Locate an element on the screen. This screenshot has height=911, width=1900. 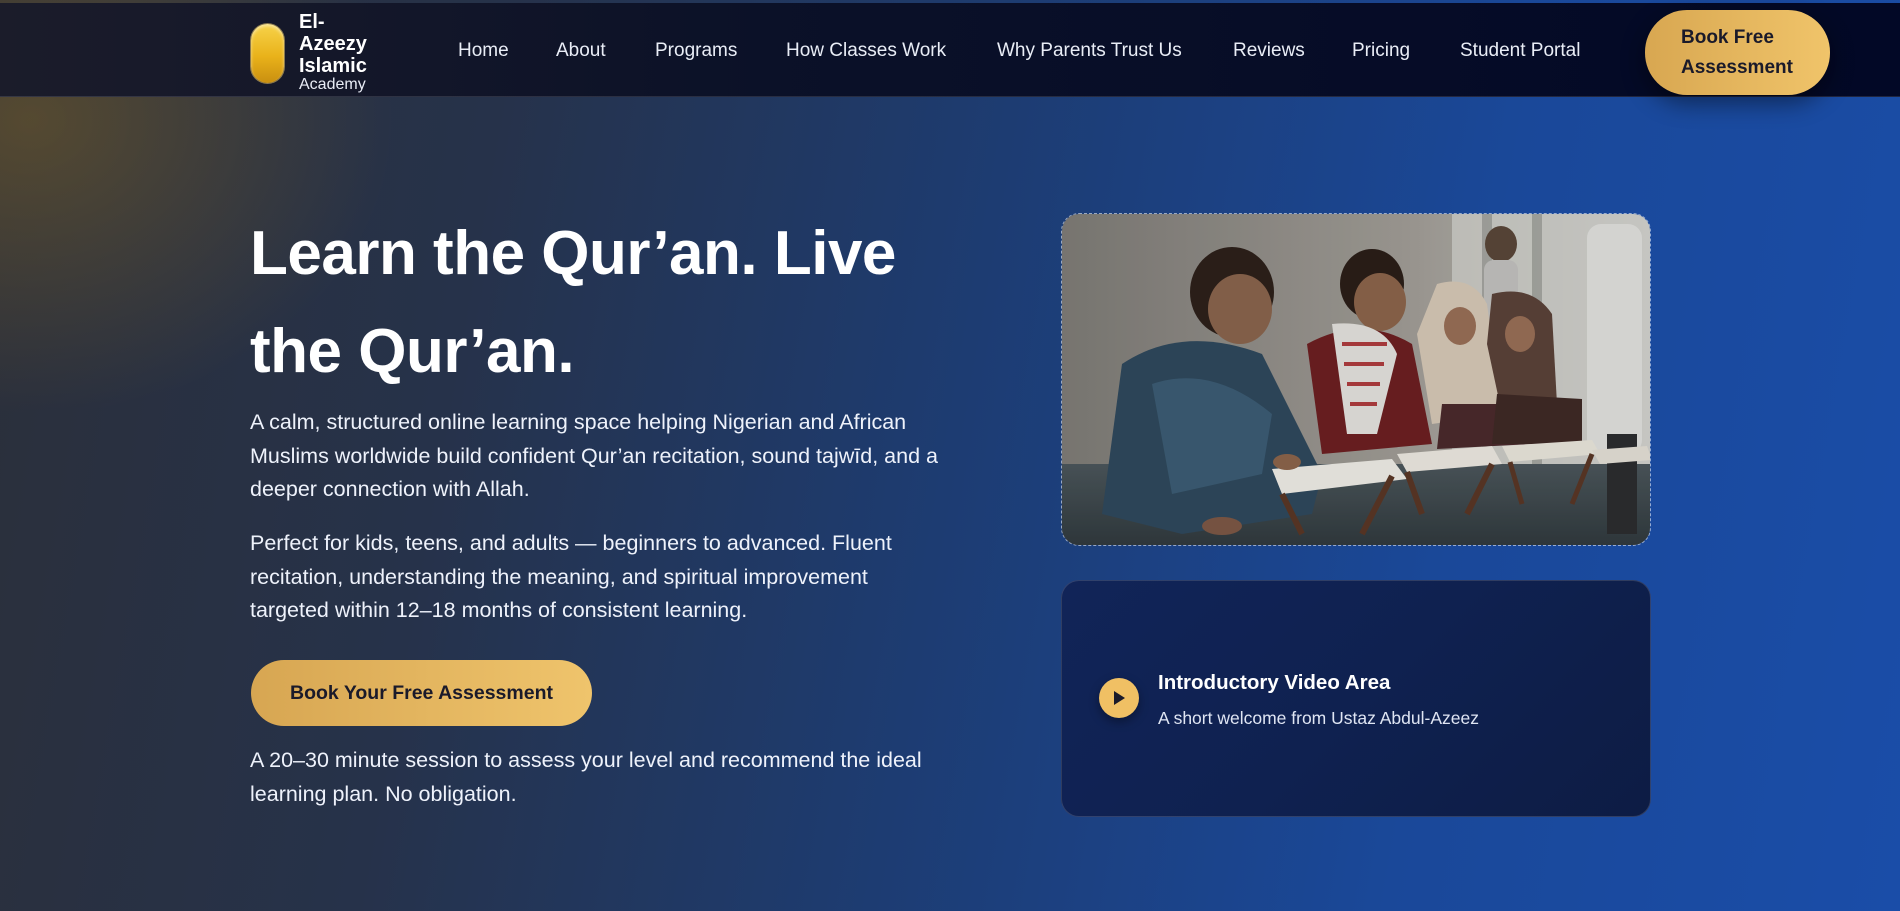
nav-link-home: Home is located at coordinates (483, 51).